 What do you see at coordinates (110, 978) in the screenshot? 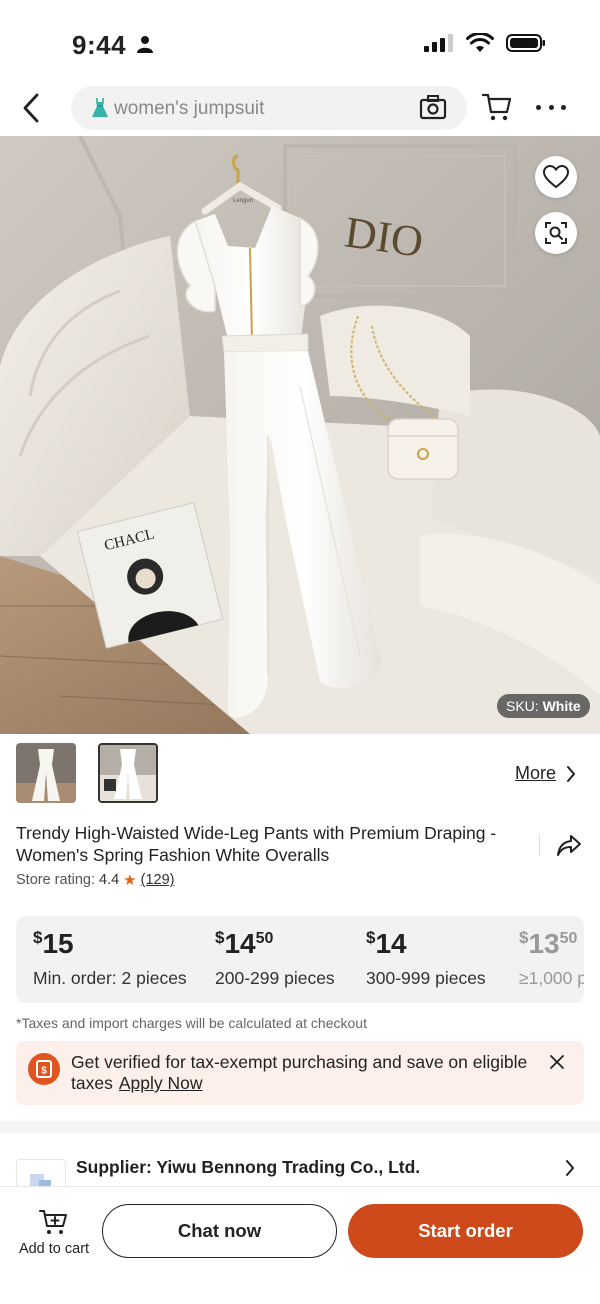
I see `price-tier-qty: Min. order: 2 pieces` at bounding box center [110, 978].